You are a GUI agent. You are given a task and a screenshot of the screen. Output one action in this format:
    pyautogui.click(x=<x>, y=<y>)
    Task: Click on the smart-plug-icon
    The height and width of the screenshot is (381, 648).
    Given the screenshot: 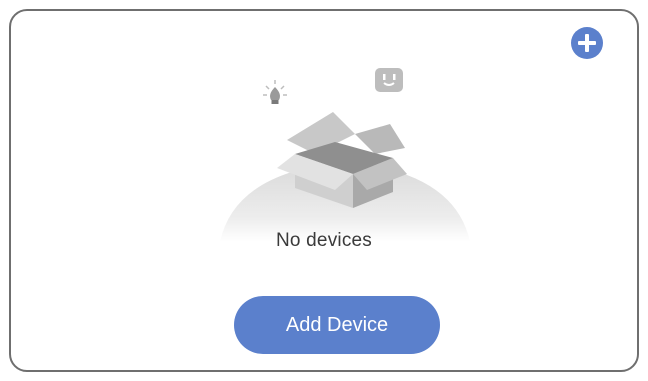 What is the action you would take?
    pyautogui.click(x=389, y=80)
    